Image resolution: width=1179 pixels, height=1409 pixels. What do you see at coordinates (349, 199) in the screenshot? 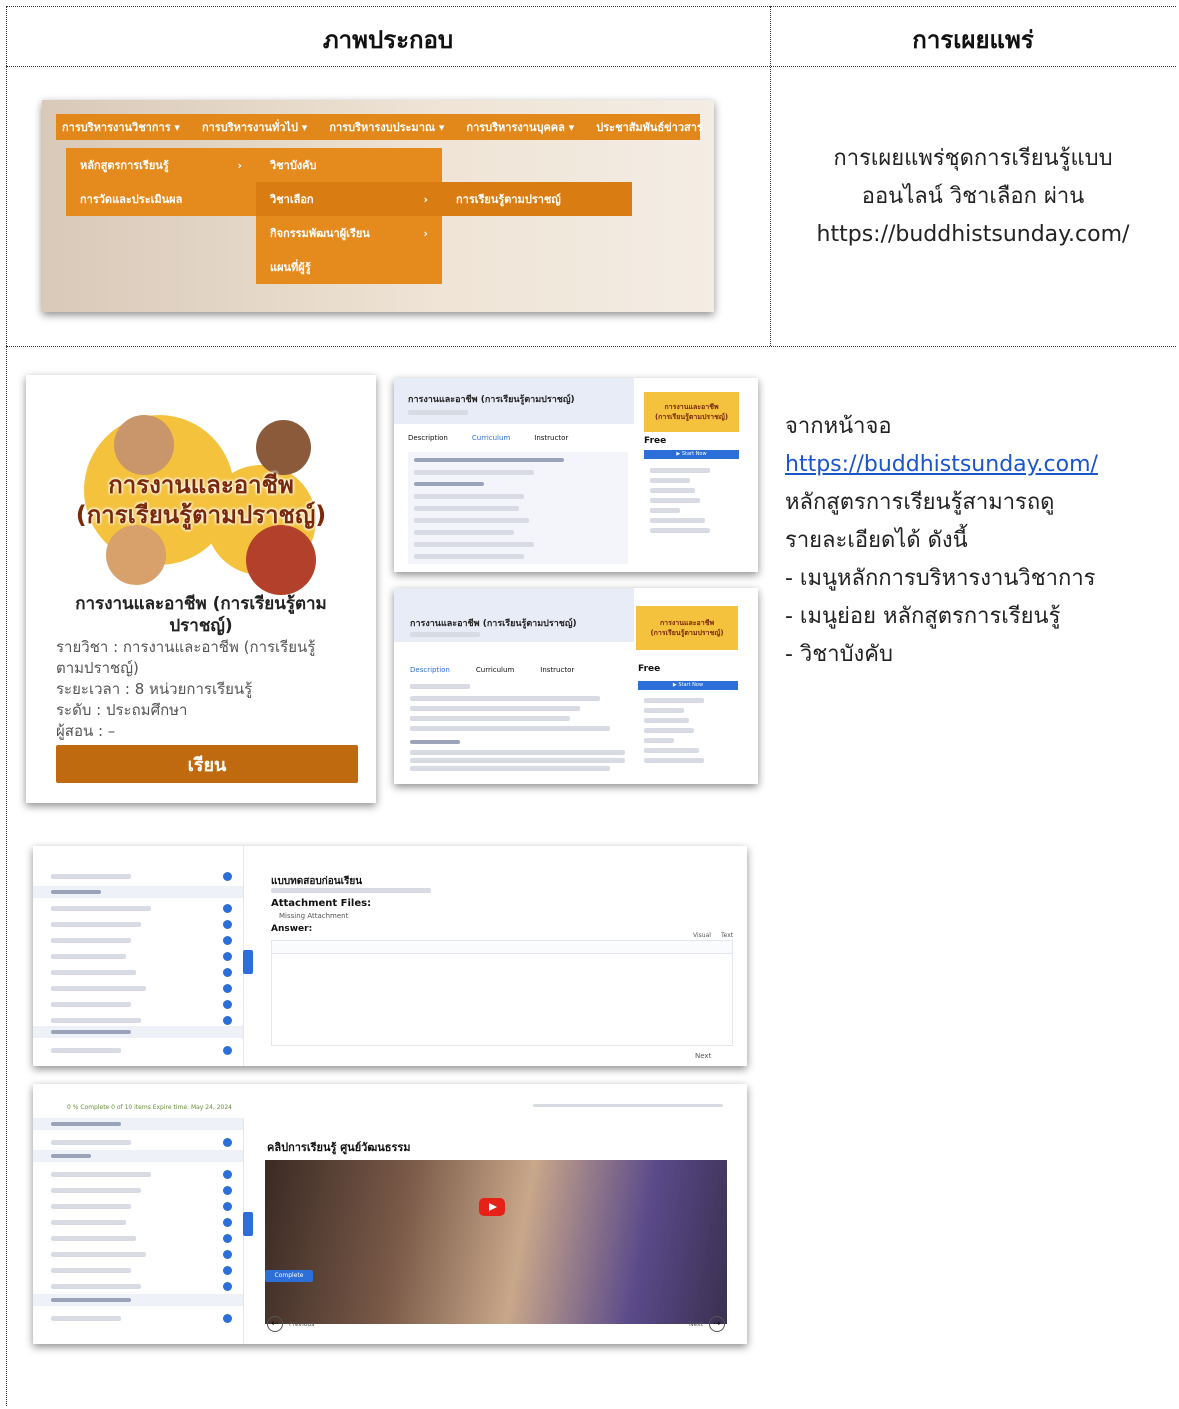
I see `submenu-elective: วิชาเลือก ›` at bounding box center [349, 199].